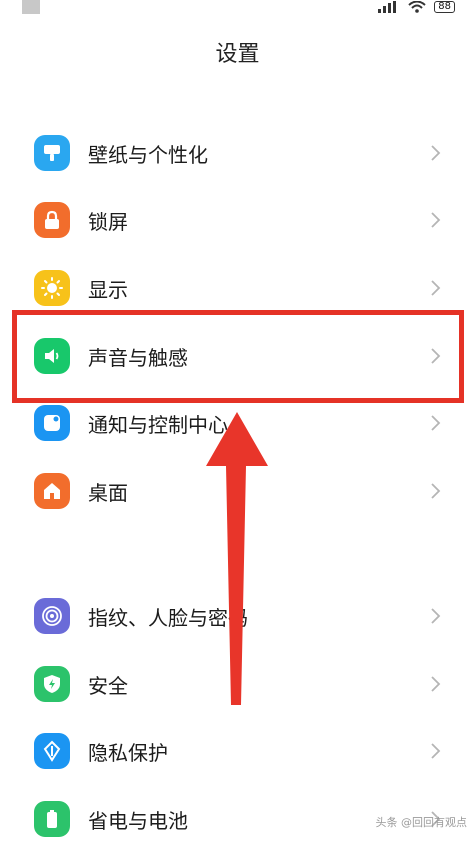  Describe the element at coordinates (52, 423) in the screenshot. I see `notification-icon` at that location.